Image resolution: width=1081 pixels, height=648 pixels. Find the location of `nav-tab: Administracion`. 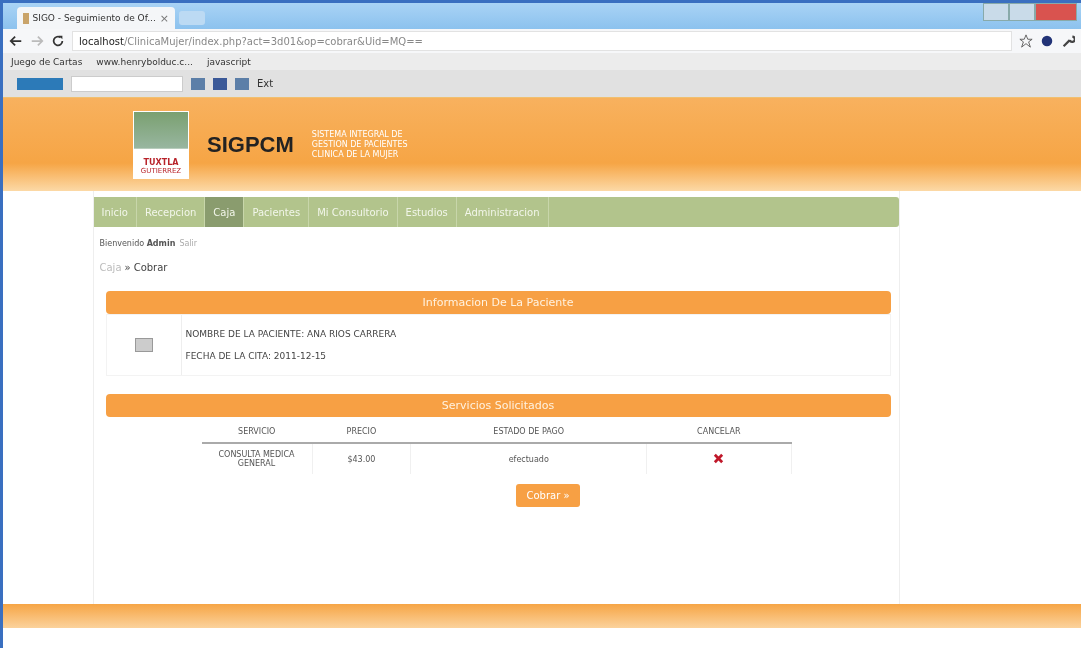

nav-tab: Administracion is located at coordinates (502, 212).